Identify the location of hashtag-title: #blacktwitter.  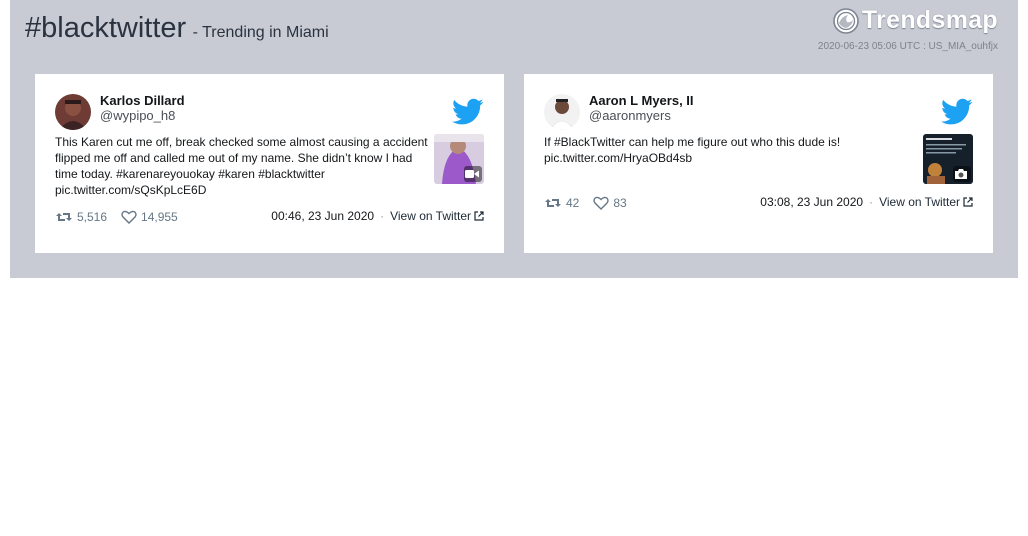
(105, 28).